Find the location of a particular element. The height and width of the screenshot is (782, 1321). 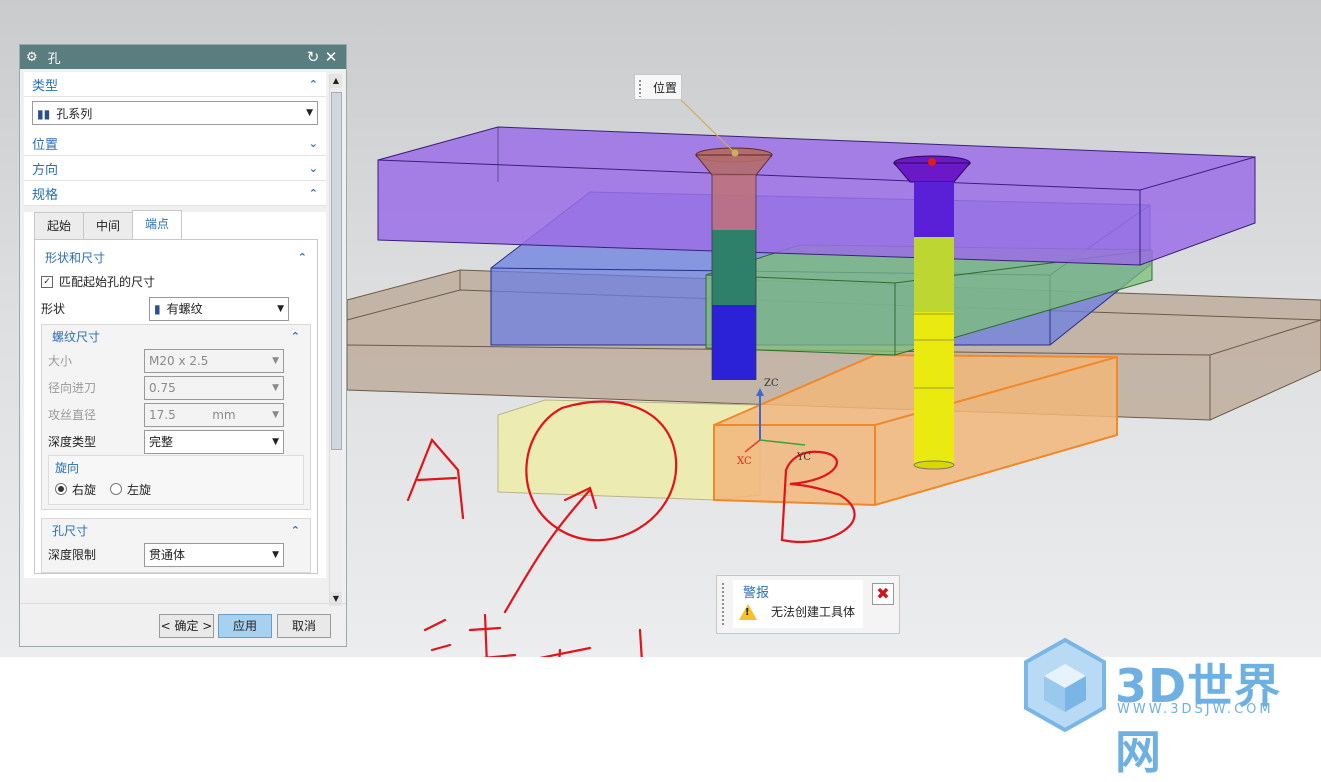

dialog-footer: < 确定 > 应用 取消 is located at coordinates (183, 624).